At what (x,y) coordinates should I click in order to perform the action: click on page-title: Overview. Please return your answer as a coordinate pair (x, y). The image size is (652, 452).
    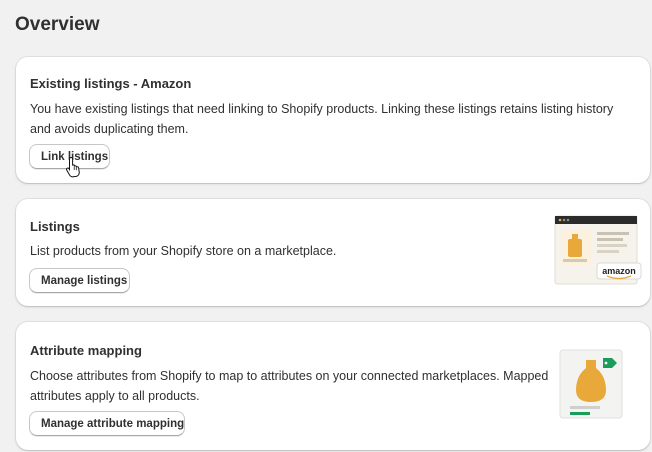
    Looking at the image, I should click on (57, 24).